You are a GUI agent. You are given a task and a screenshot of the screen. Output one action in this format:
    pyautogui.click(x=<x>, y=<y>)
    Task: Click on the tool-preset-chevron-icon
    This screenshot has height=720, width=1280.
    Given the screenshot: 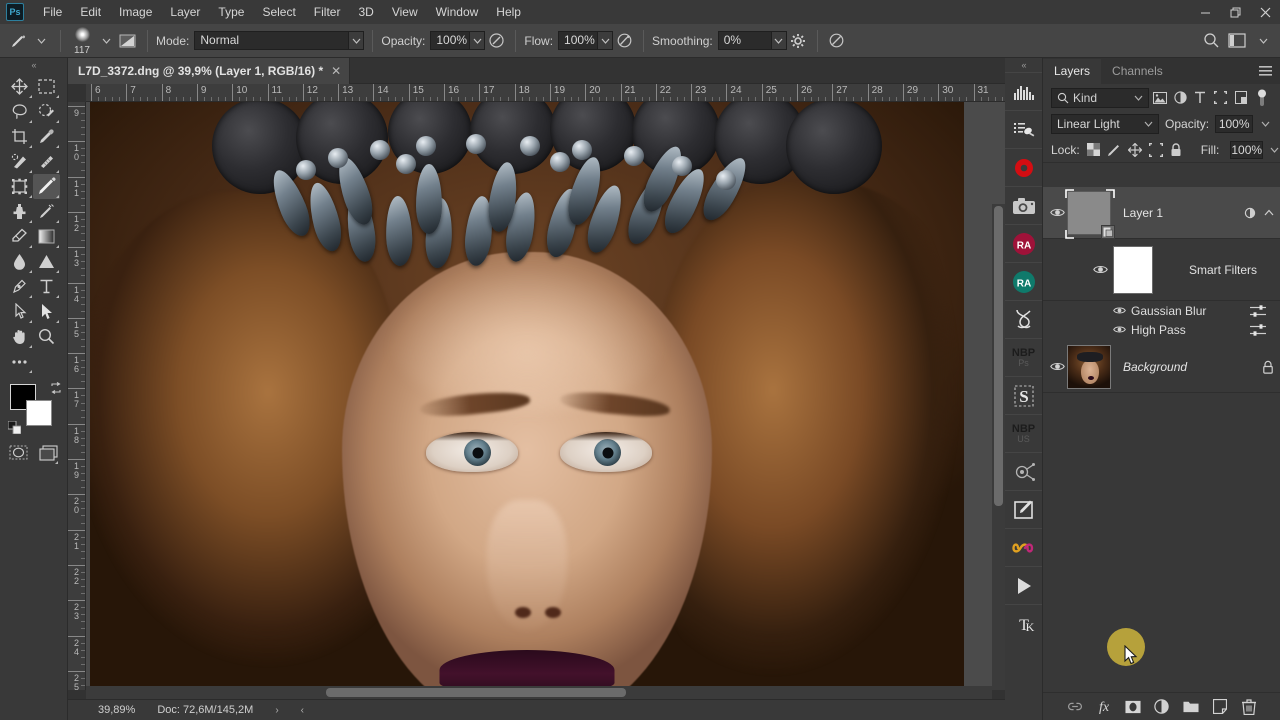 What is the action you would take?
    pyautogui.click(x=41, y=41)
    